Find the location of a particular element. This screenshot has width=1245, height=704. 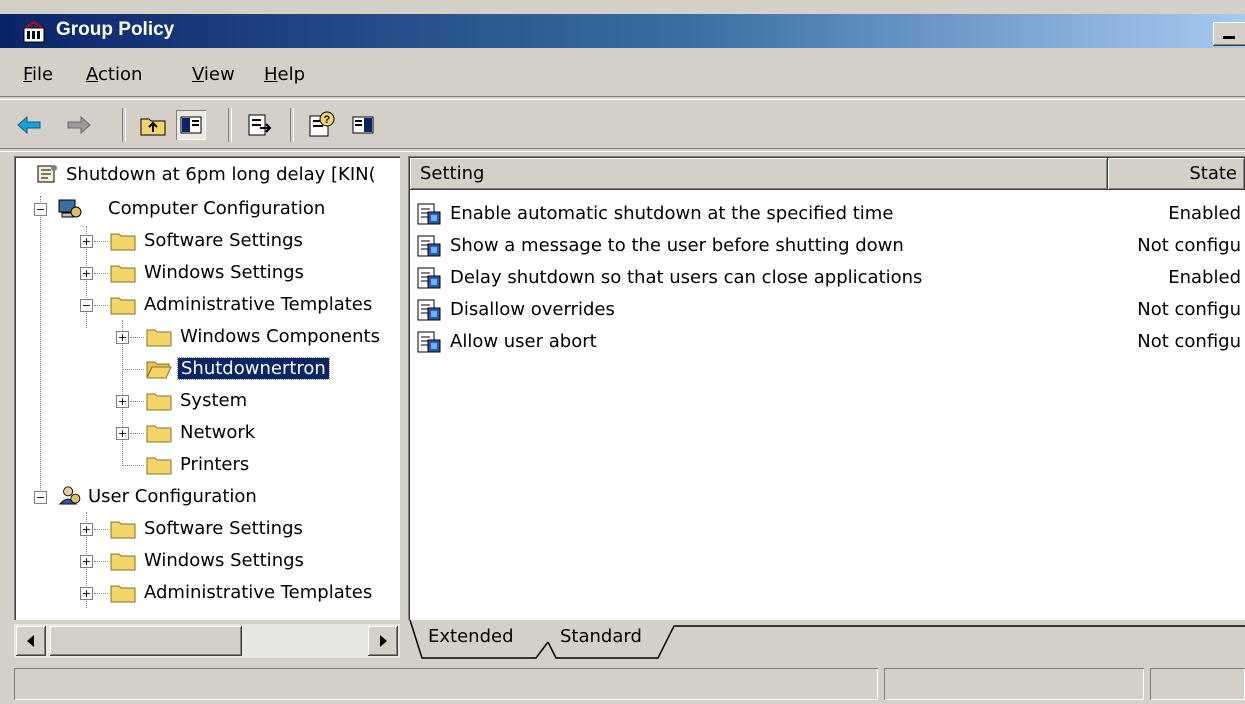

show-hide-tree-icon is located at coordinates (191, 125).